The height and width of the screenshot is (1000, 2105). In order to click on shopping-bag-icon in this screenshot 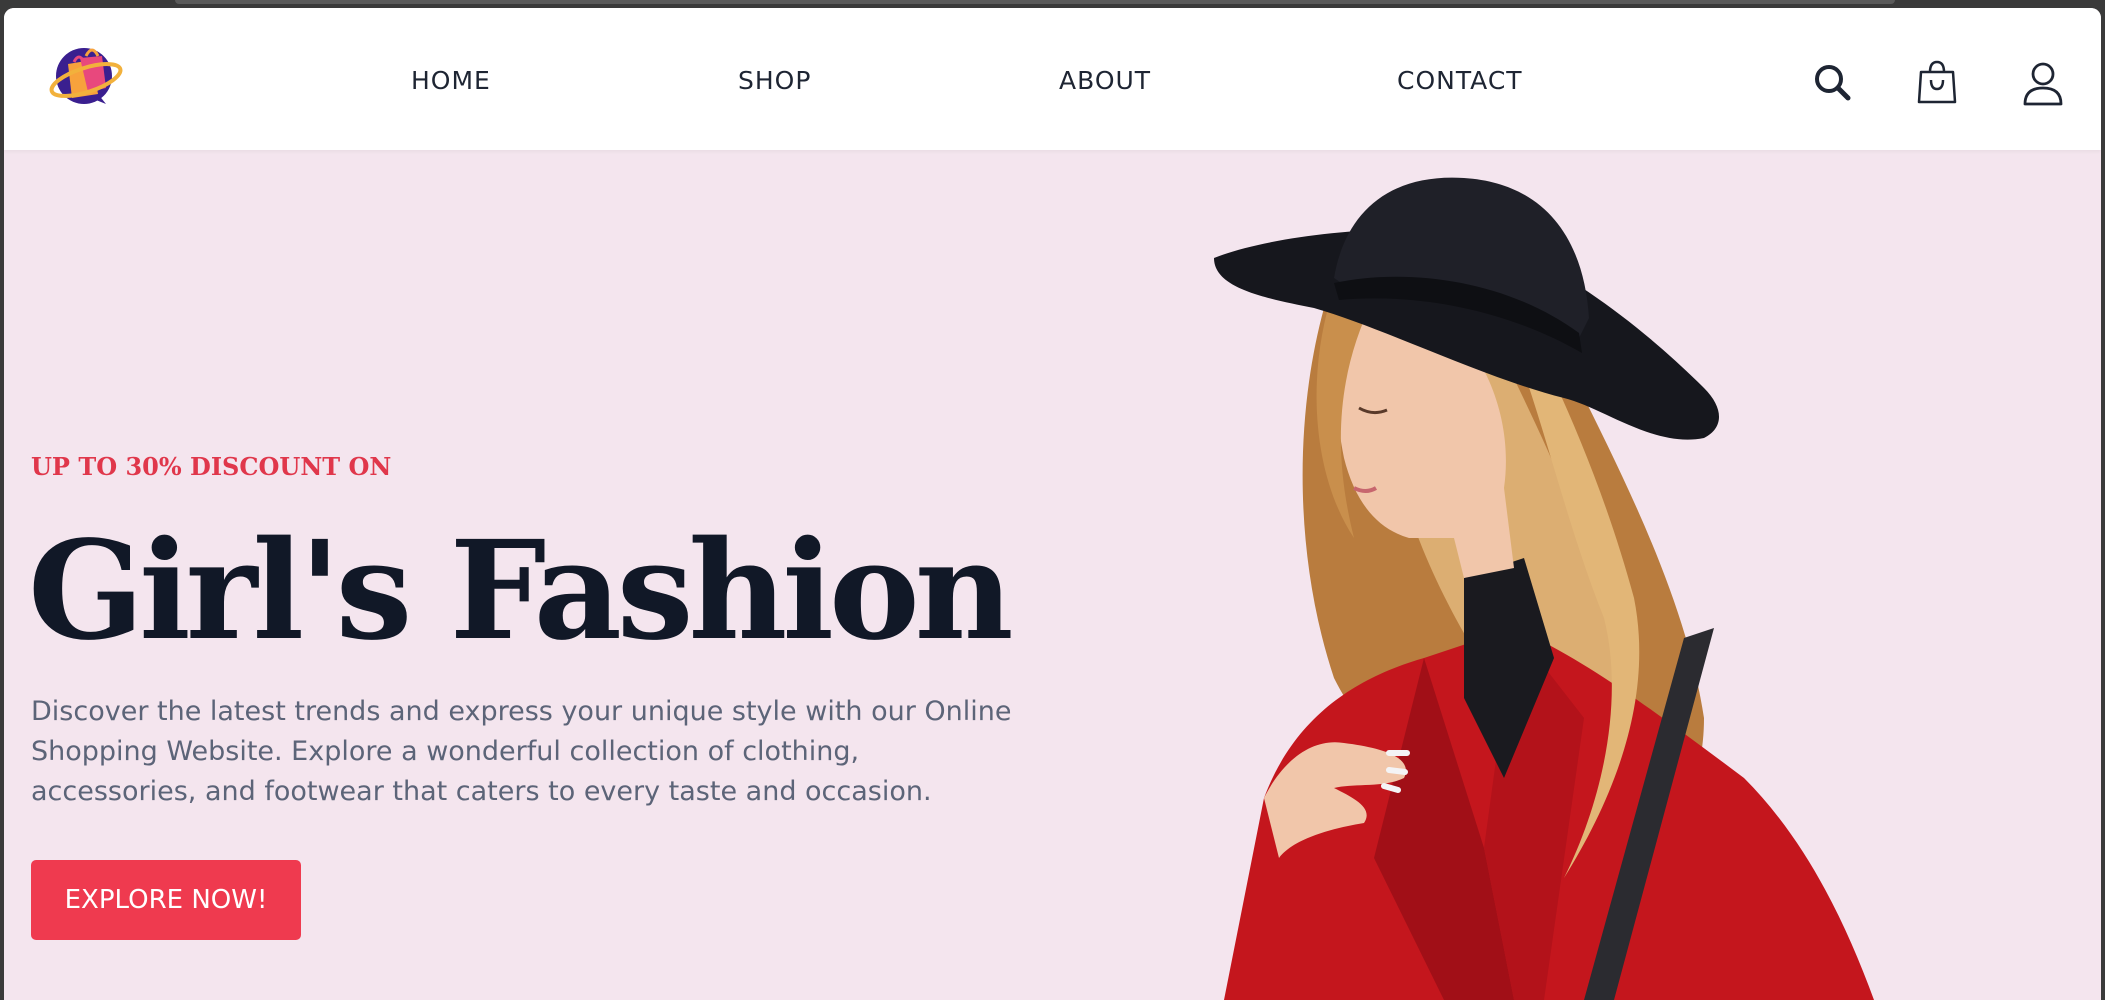, I will do `click(1937, 83)`.